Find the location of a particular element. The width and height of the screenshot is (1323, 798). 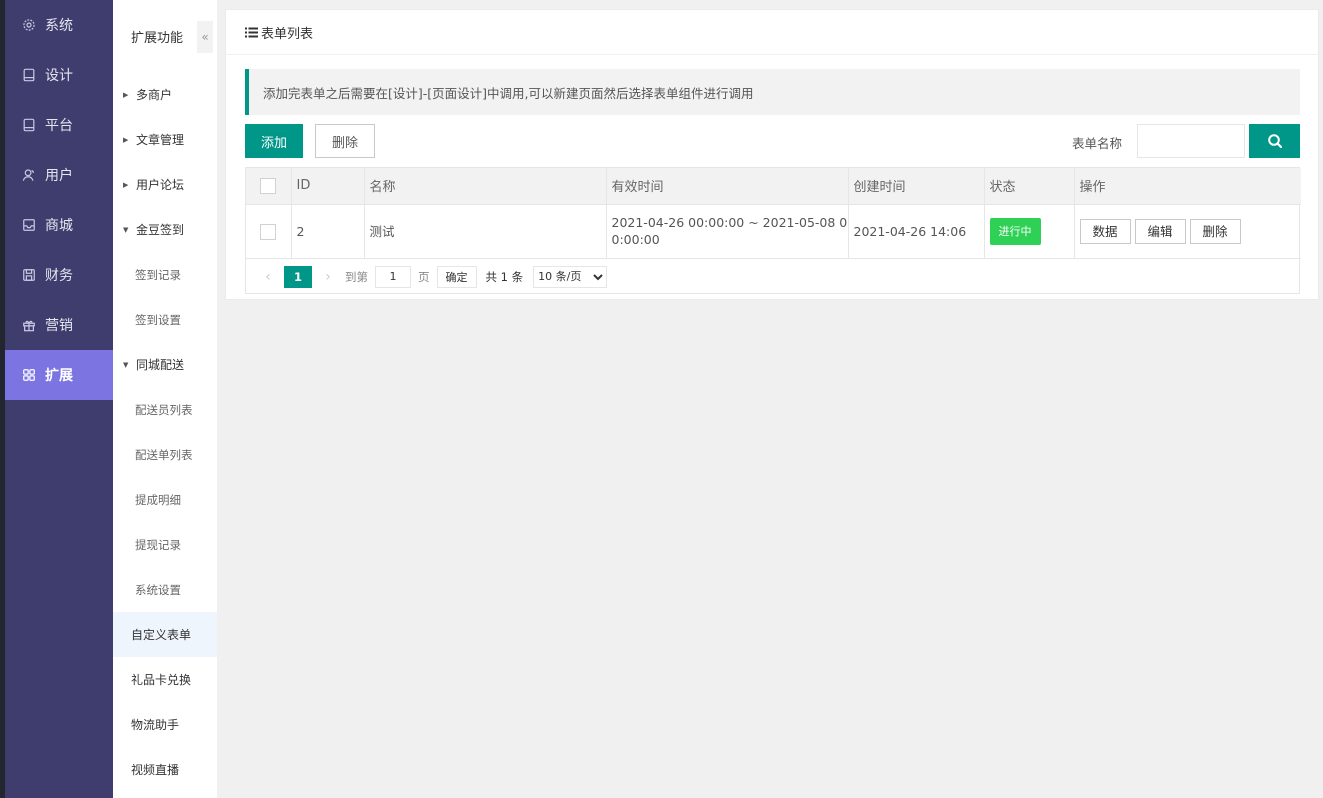

sidebar-item-mall: 商城 is located at coordinates (59, 225).